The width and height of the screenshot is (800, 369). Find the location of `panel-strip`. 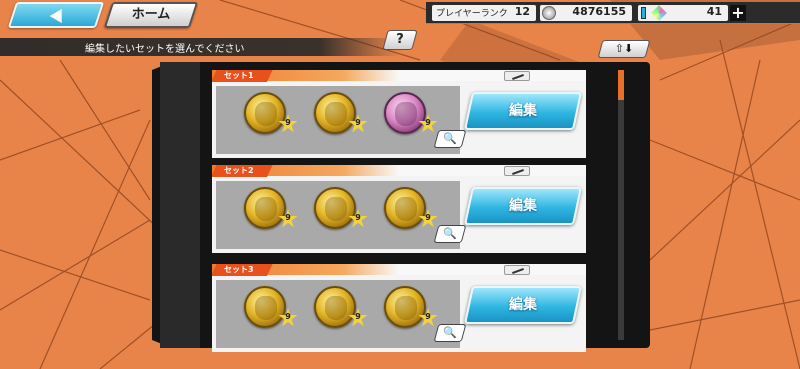

panel-strip is located at coordinates (180, 205).